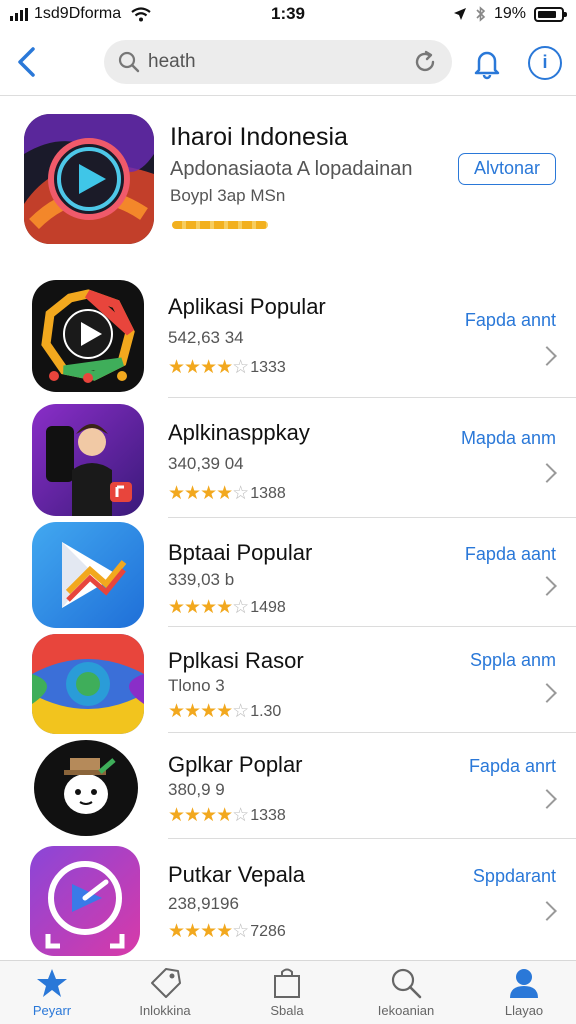 Image resolution: width=576 pixels, height=1024 pixels. Describe the element at coordinates (247, 306) in the screenshot. I see `app-name: Aplikasi Popular` at that location.